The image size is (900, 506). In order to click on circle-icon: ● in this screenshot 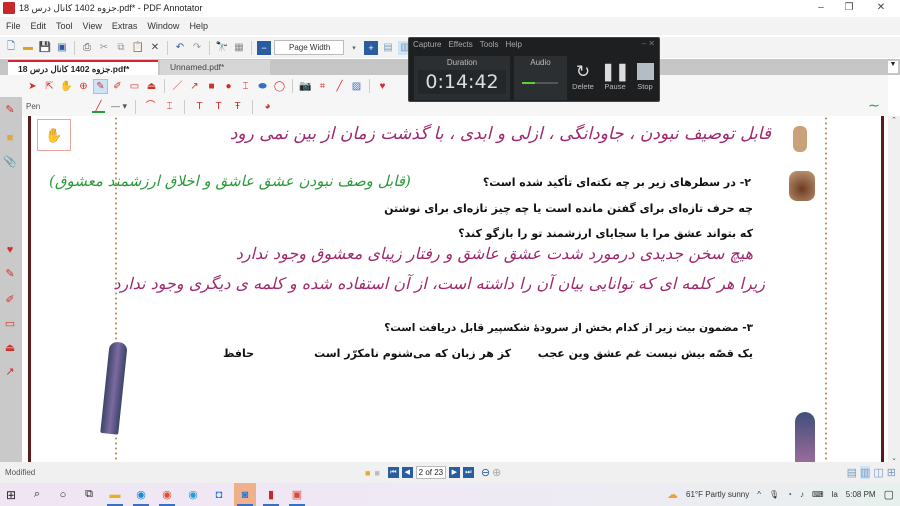, I will do `click(228, 86)`.